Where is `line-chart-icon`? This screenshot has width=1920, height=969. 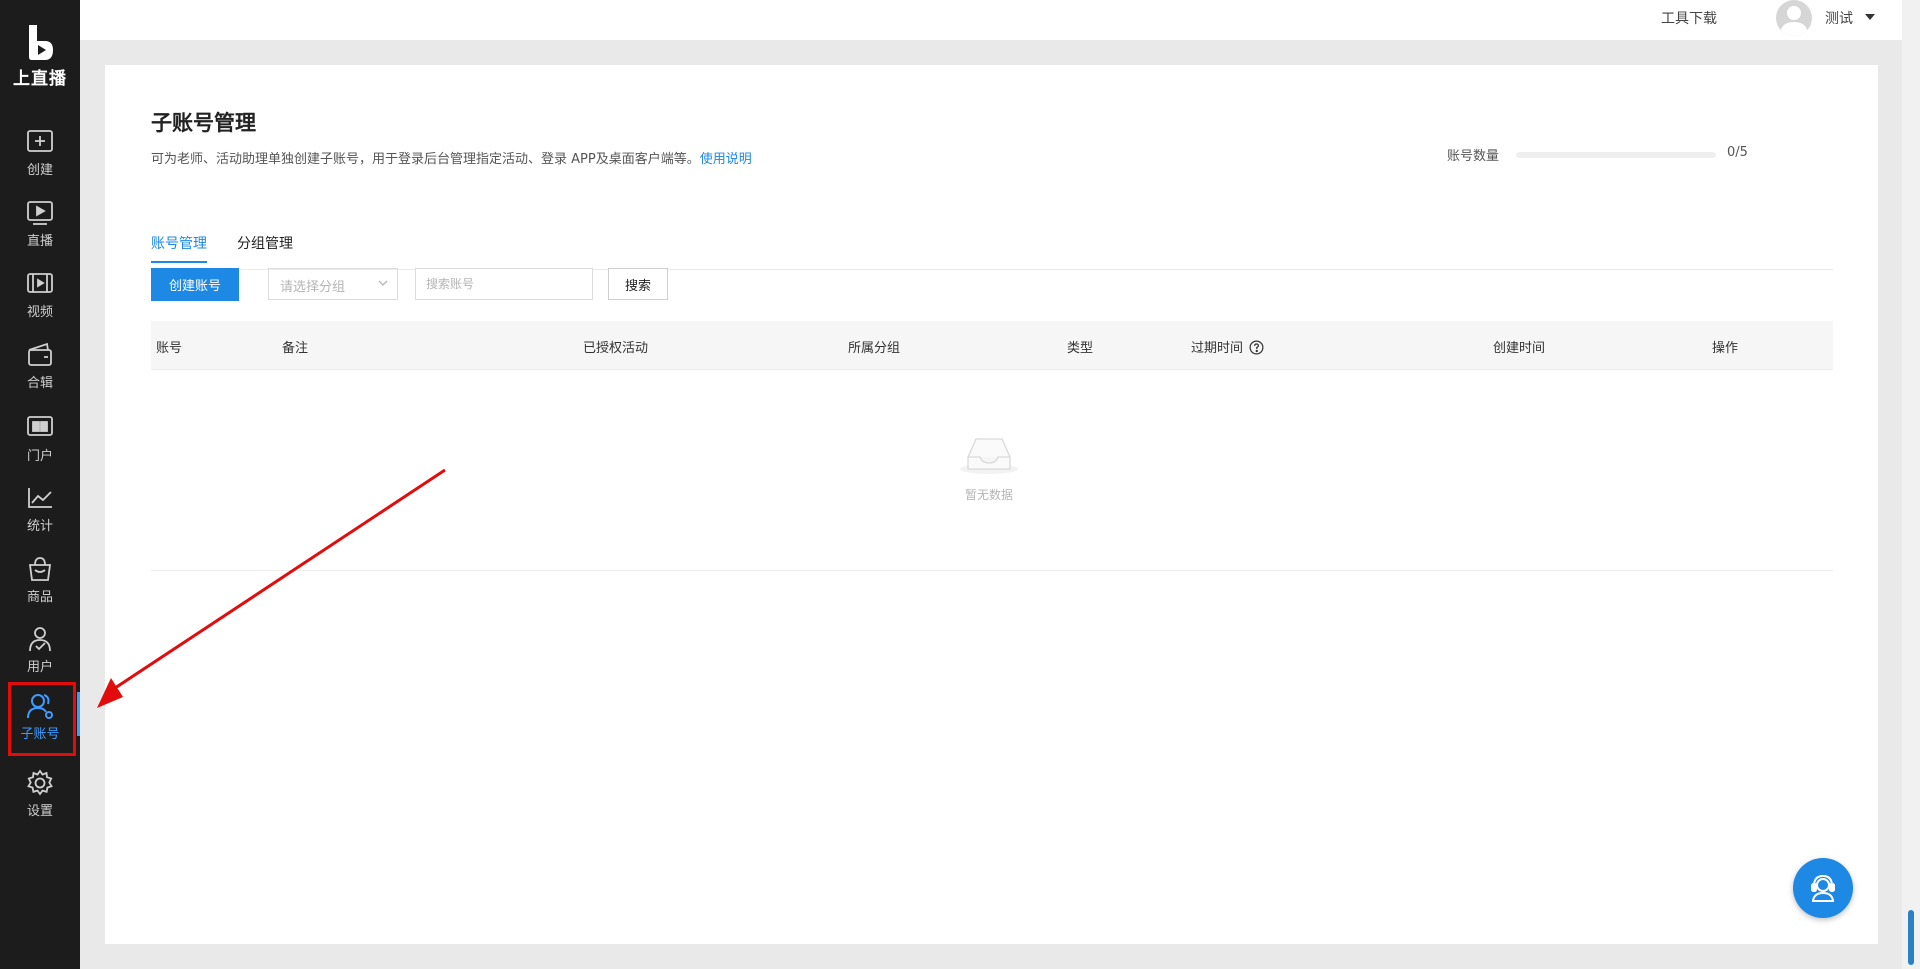 line-chart-icon is located at coordinates (40, 498).